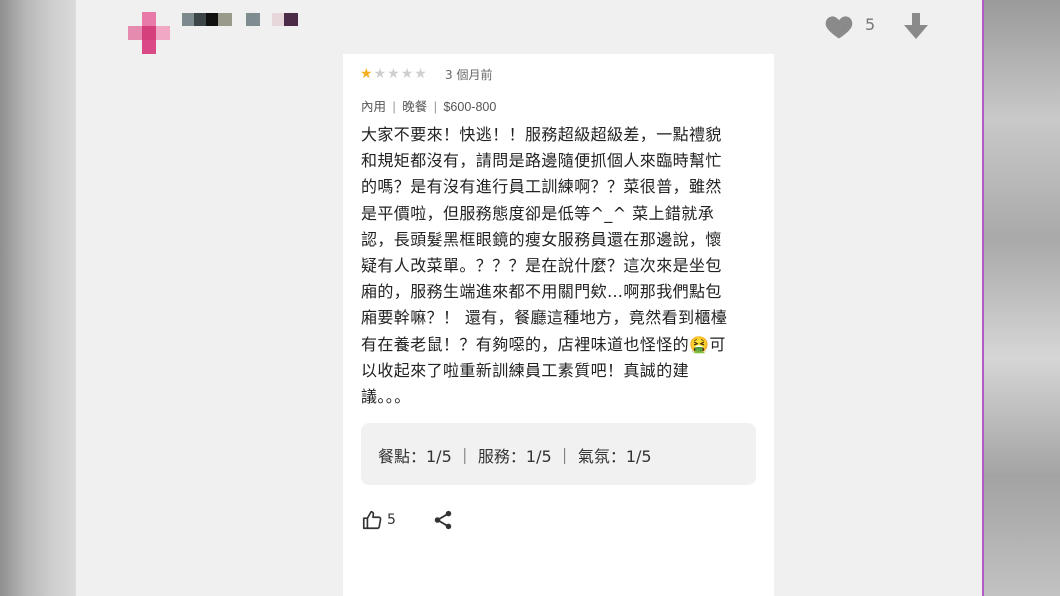 The height and width of the screenshot is (596, 1060). I want to click on review-time: 3 個月前, so click(469, 75).